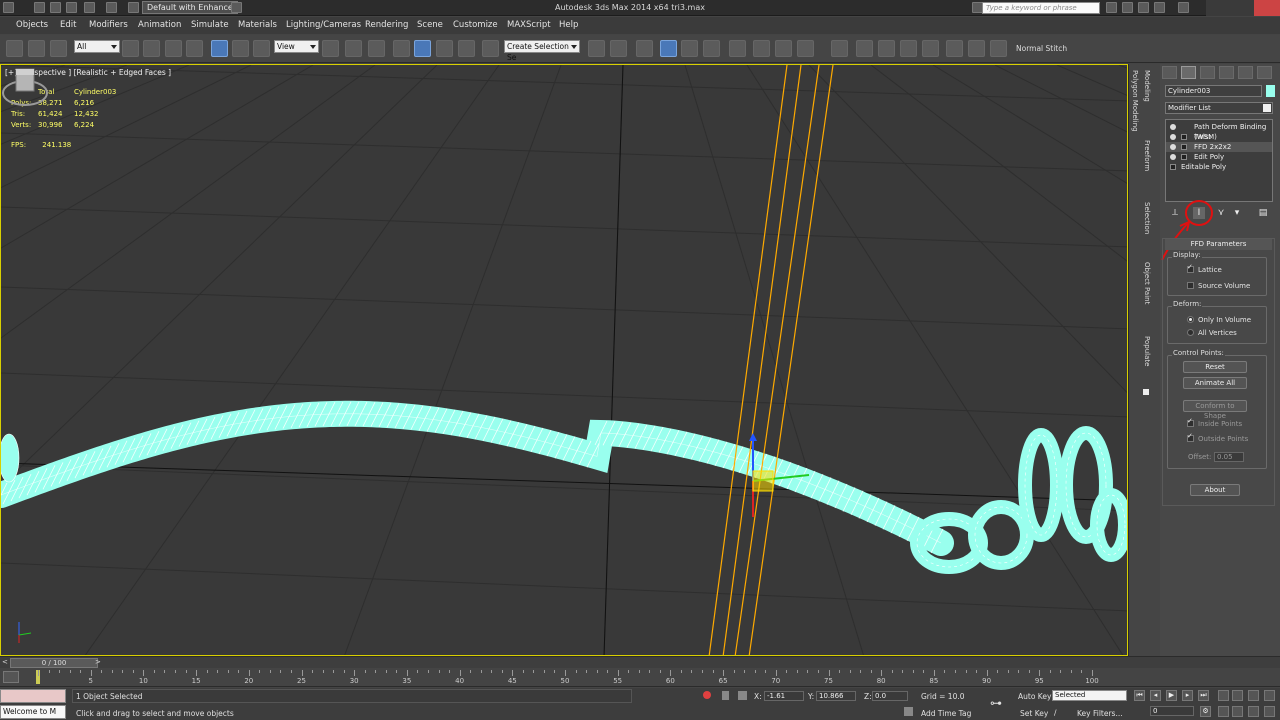  What do you see at coordinates (1203, 695) in the screenshot?
I see `go-to-end-icon: ⏭` at bounding box center [1203, 695].